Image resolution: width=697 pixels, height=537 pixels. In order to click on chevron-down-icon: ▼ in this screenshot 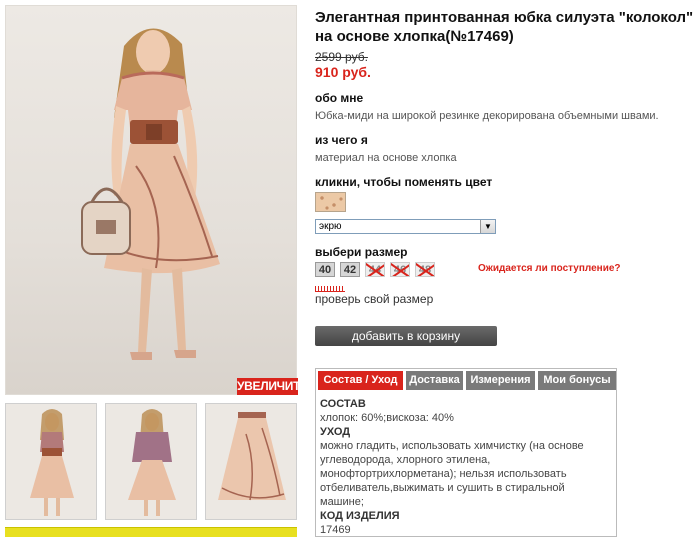, I will do `click(487, 226)`.